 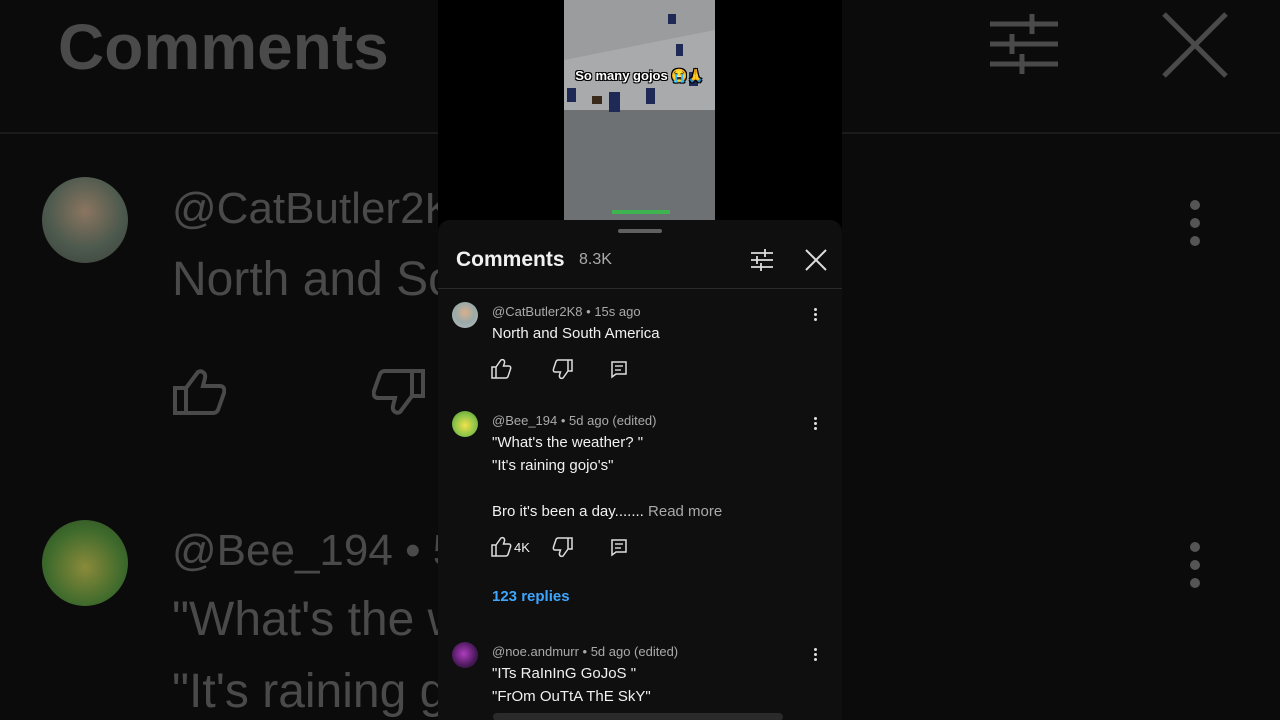 I want to click on comment-text-line: Bro it's been a day....... Read more, so click(x=607, y=511).